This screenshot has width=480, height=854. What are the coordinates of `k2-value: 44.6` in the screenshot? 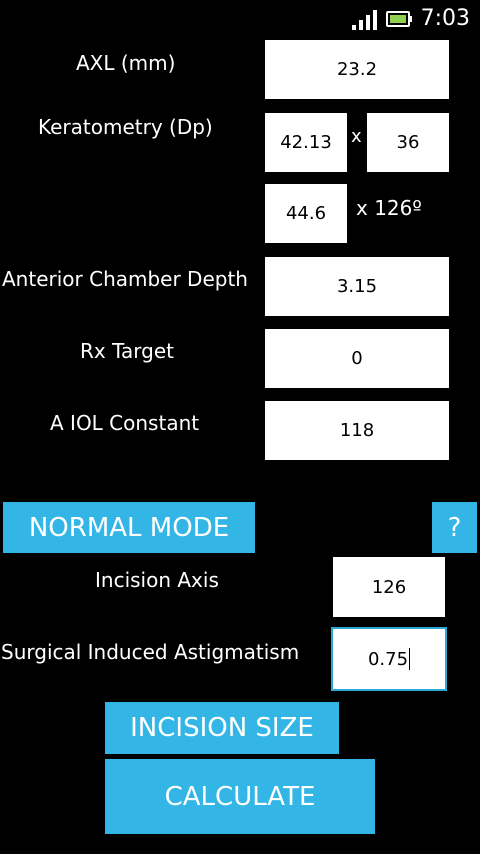 It's located at (306, 213).